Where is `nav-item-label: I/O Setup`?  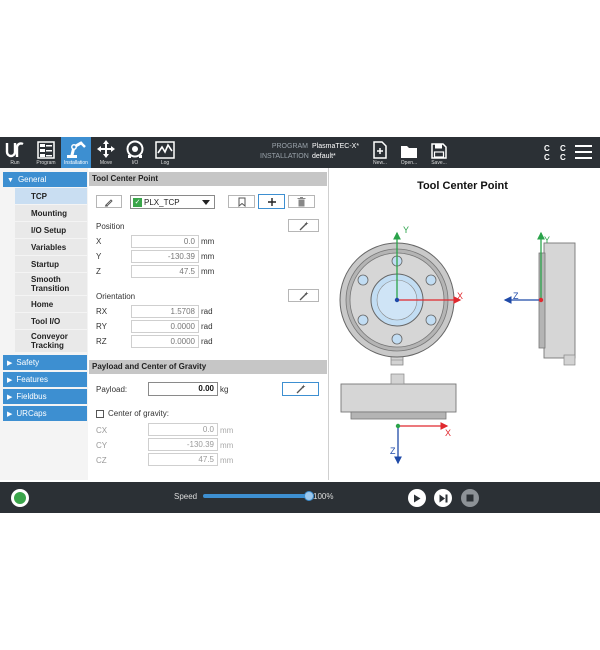 nav-item-label: I/O Setup is located at coordinates (49, 230).